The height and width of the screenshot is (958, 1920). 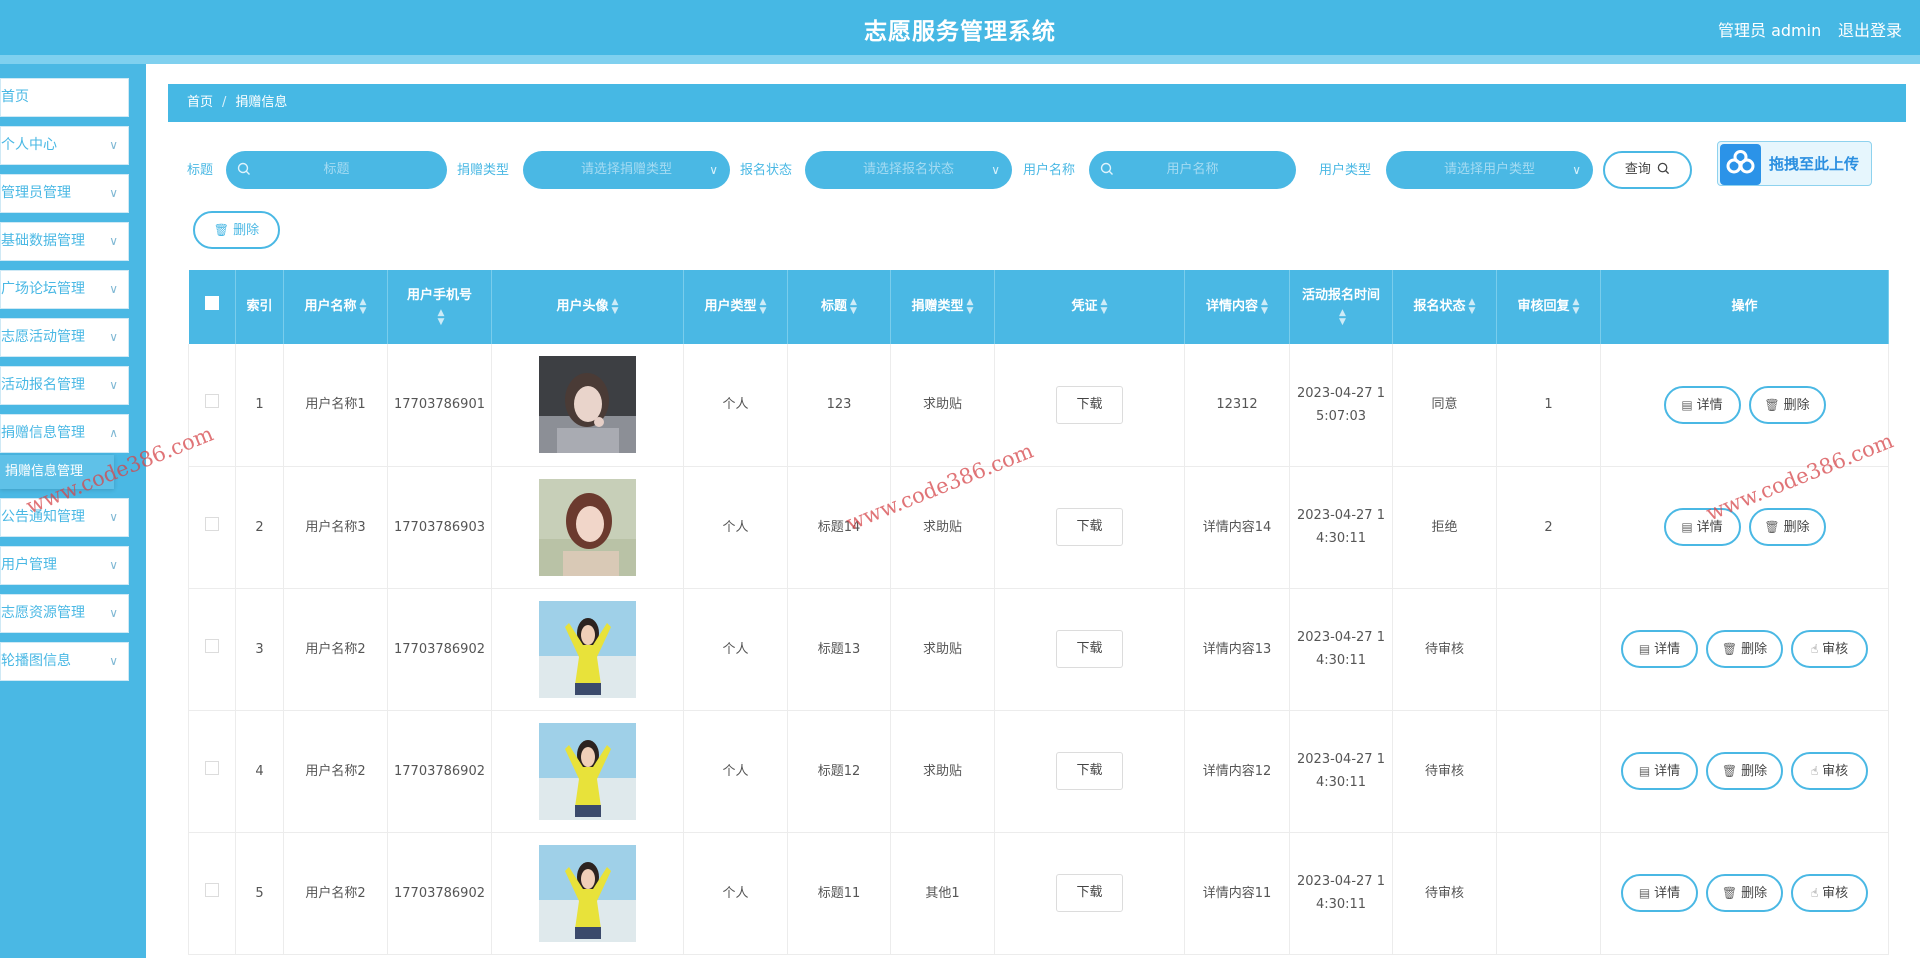 What do you see at coordinates (64, 145) in the screenshot?
I see `sidebar-item-personal-center: 个人中心 ∨` at bounding box center [64, 145].